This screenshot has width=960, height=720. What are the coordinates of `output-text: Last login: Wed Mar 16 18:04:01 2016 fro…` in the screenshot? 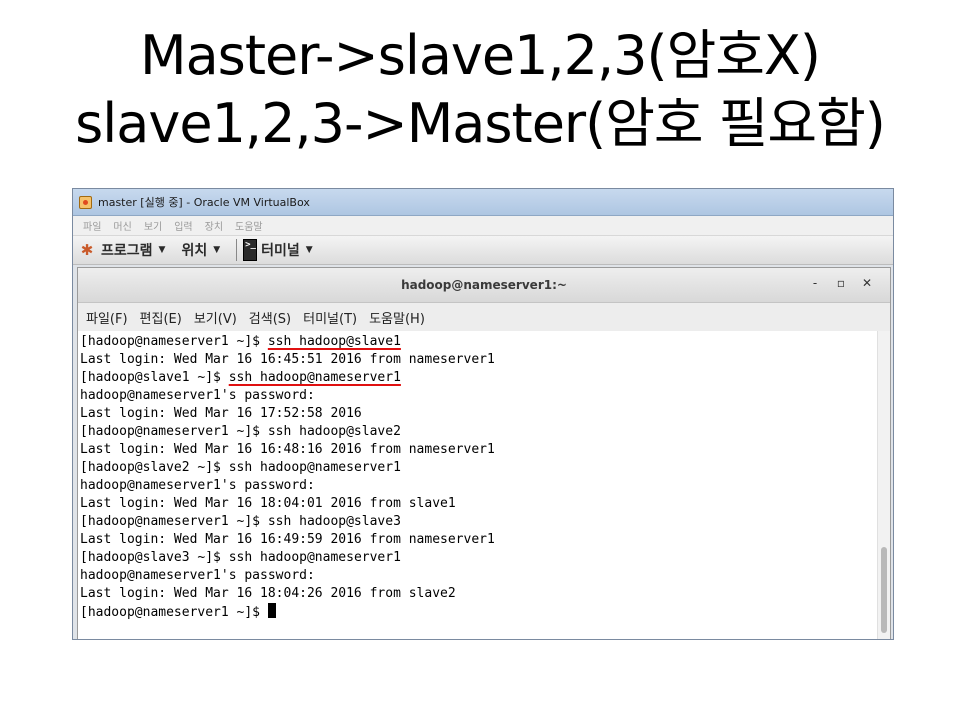 It's located at (268, 503).